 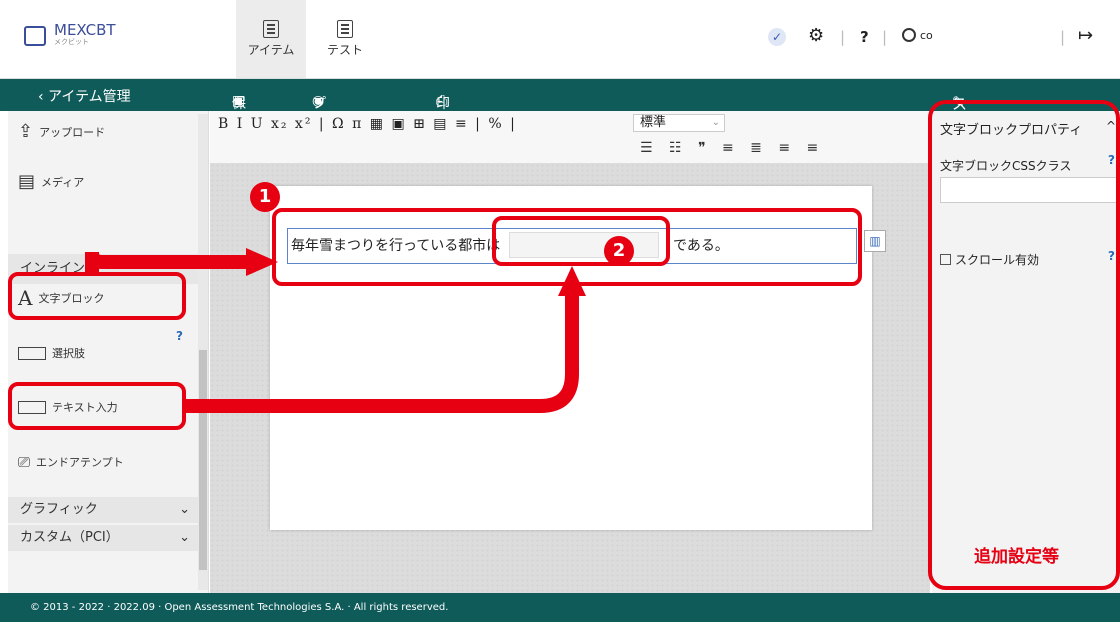 I want to click on badge-1: 1, so click(x=265, y=197).